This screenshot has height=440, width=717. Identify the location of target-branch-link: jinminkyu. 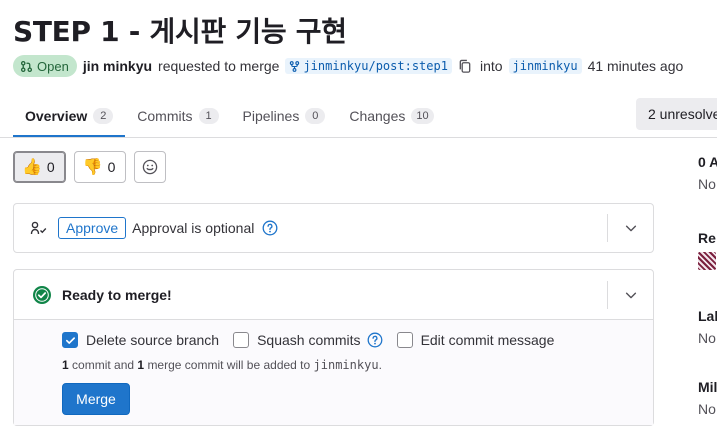
(545, 66).